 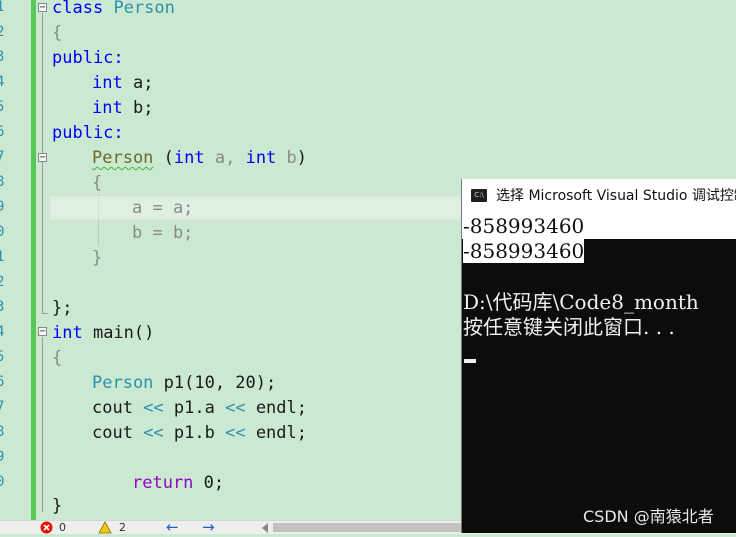 What do you see at coordinates (260, 208) in the screenshot?
I see `current-line-highlight` at bounding box center [260, 208].